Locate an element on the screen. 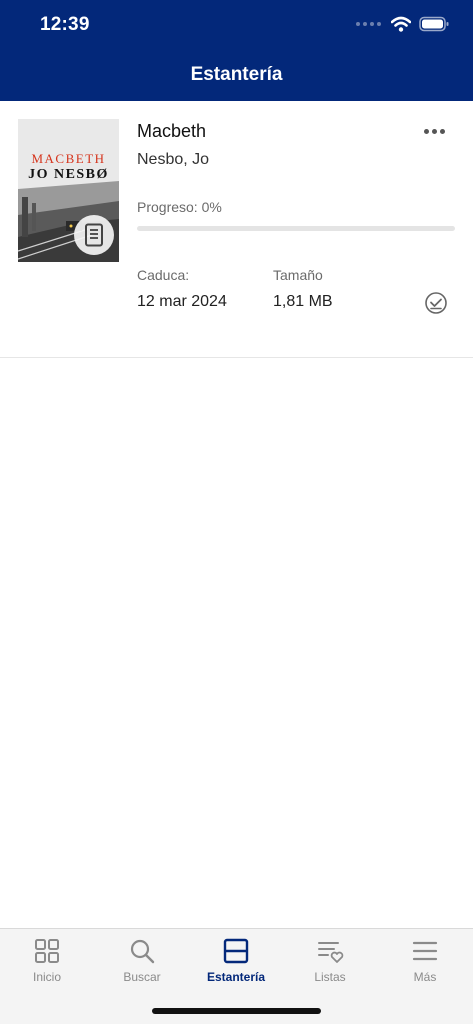  status-icons is located at coordinates (402, 24).